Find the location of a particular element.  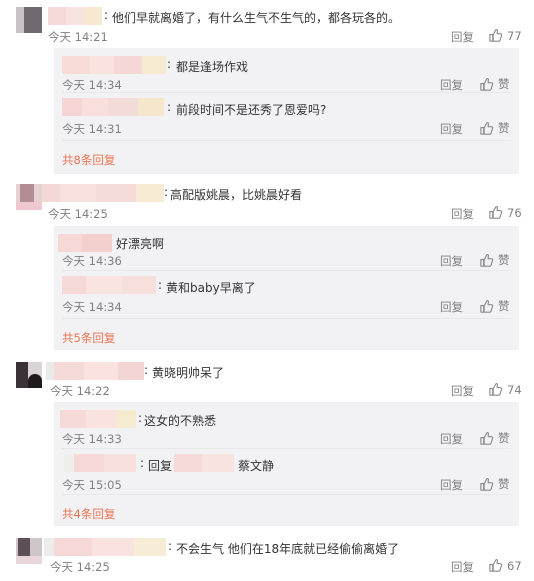

like-button: 77 is located at coordinates (505, 35).